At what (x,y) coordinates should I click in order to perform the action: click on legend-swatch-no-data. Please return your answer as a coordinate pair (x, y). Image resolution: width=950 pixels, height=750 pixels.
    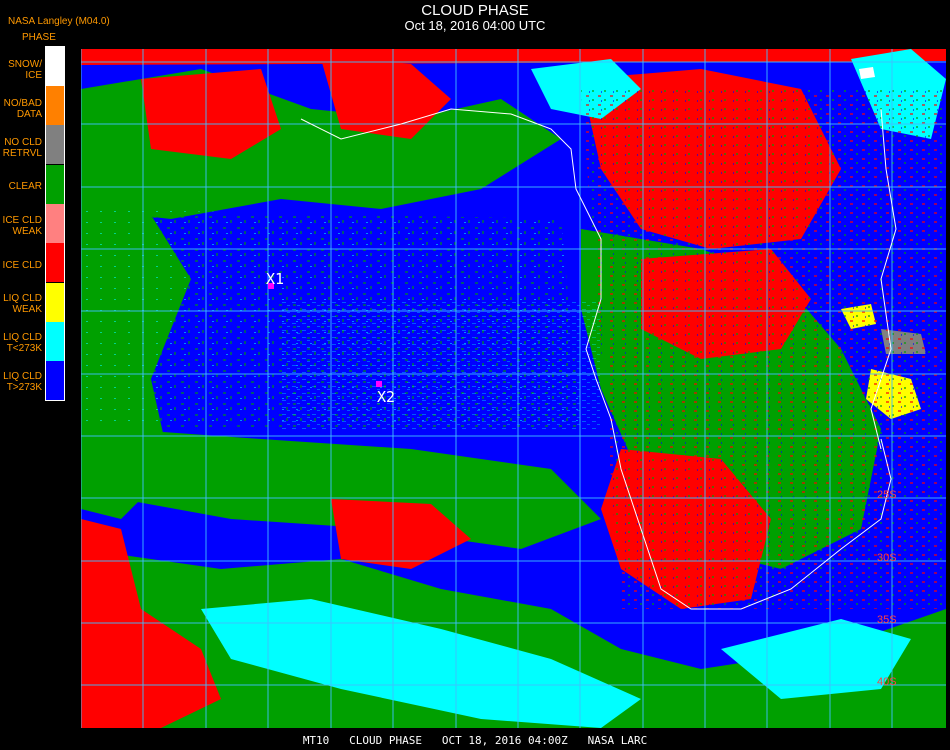
    Looking at the image, I should click on (55, 105).